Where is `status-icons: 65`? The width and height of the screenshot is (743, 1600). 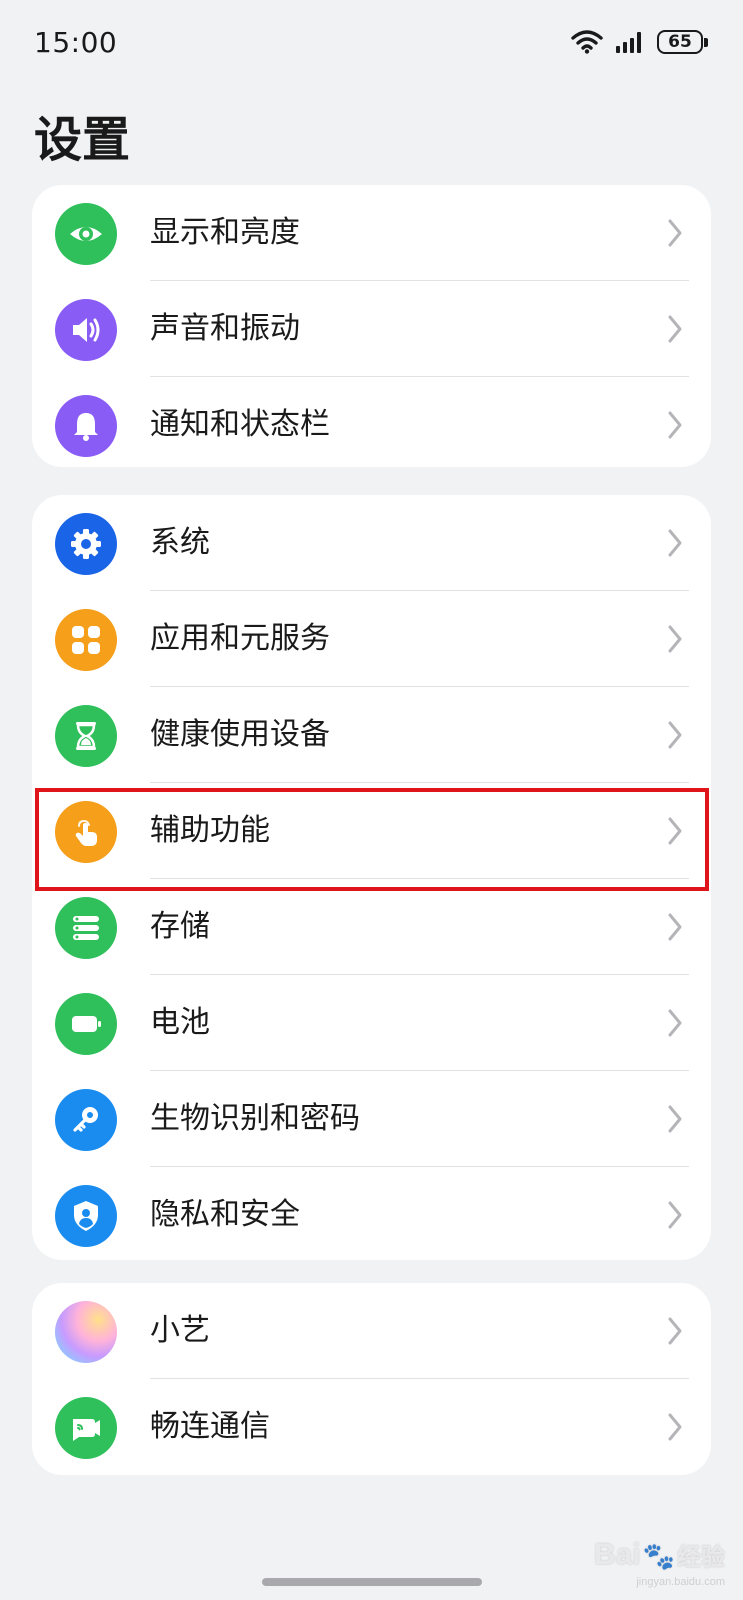
status-icons: 65 is located at coordinates (639, 42).